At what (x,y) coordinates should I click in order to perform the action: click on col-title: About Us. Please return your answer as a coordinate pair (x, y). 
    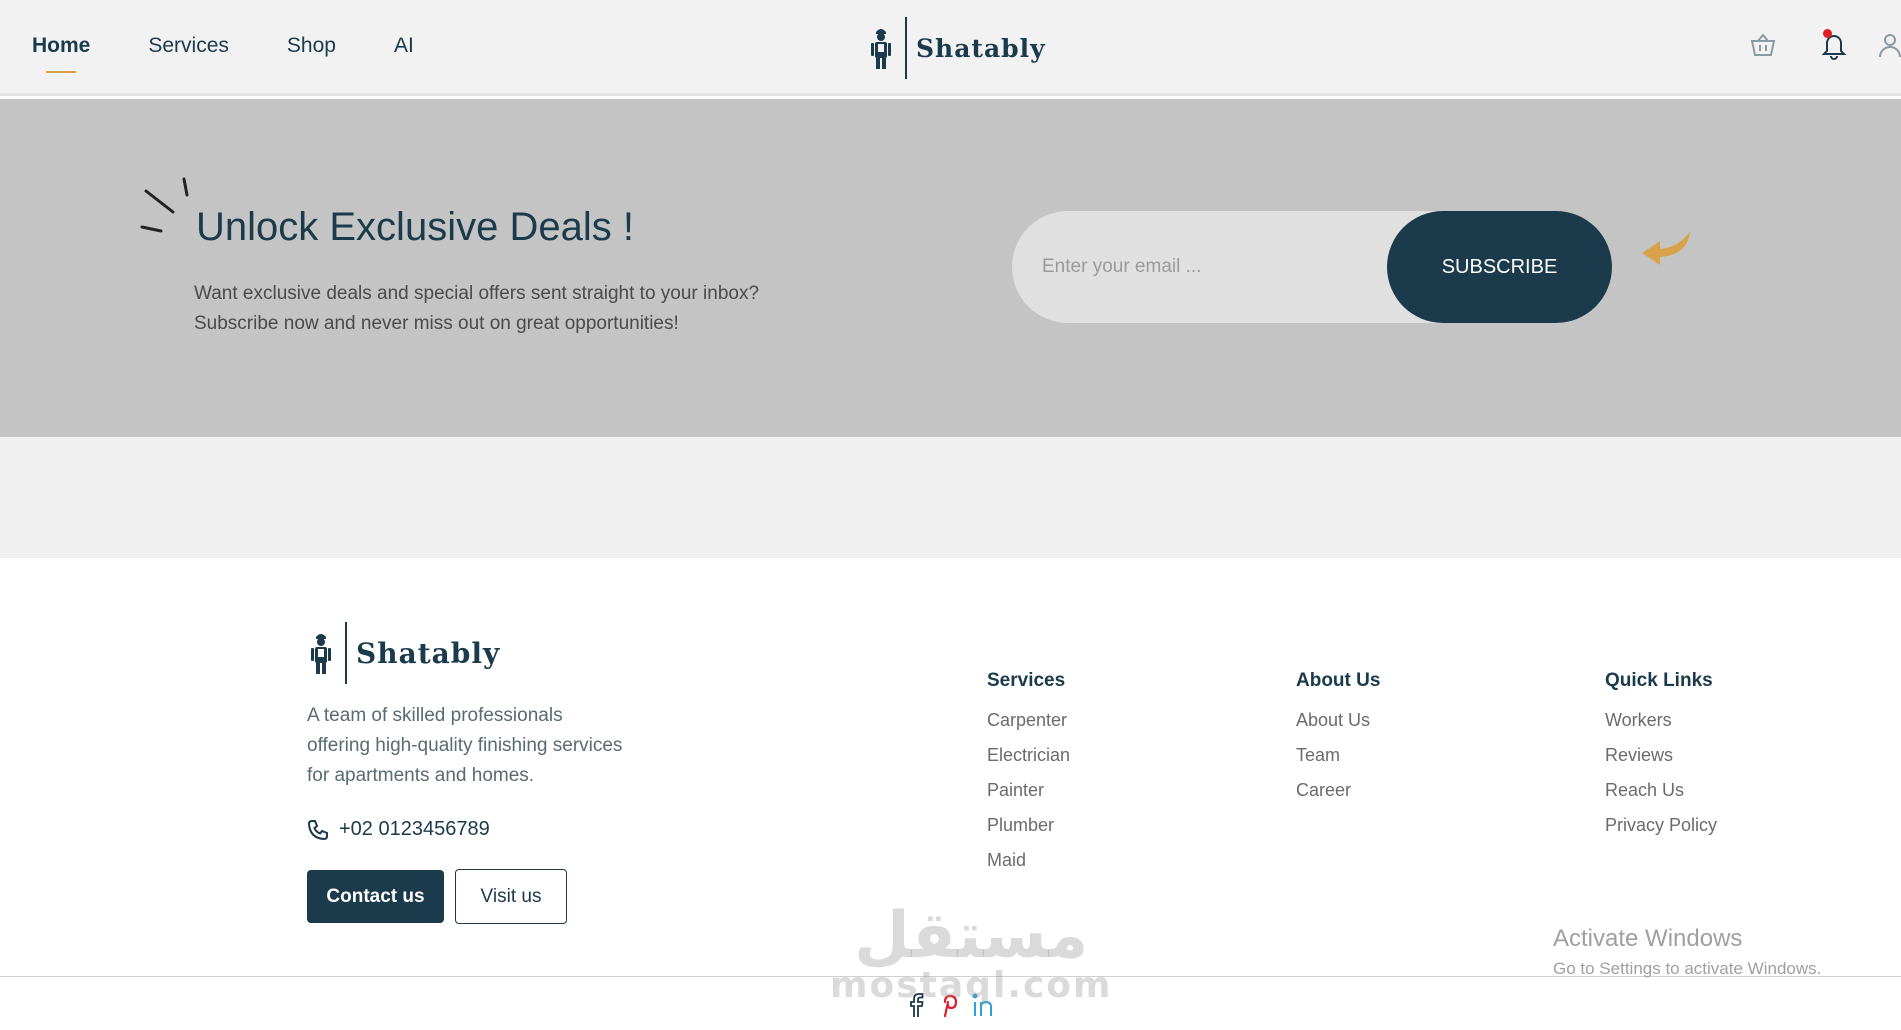
    Looking at the image, I should click on (1338, 680).